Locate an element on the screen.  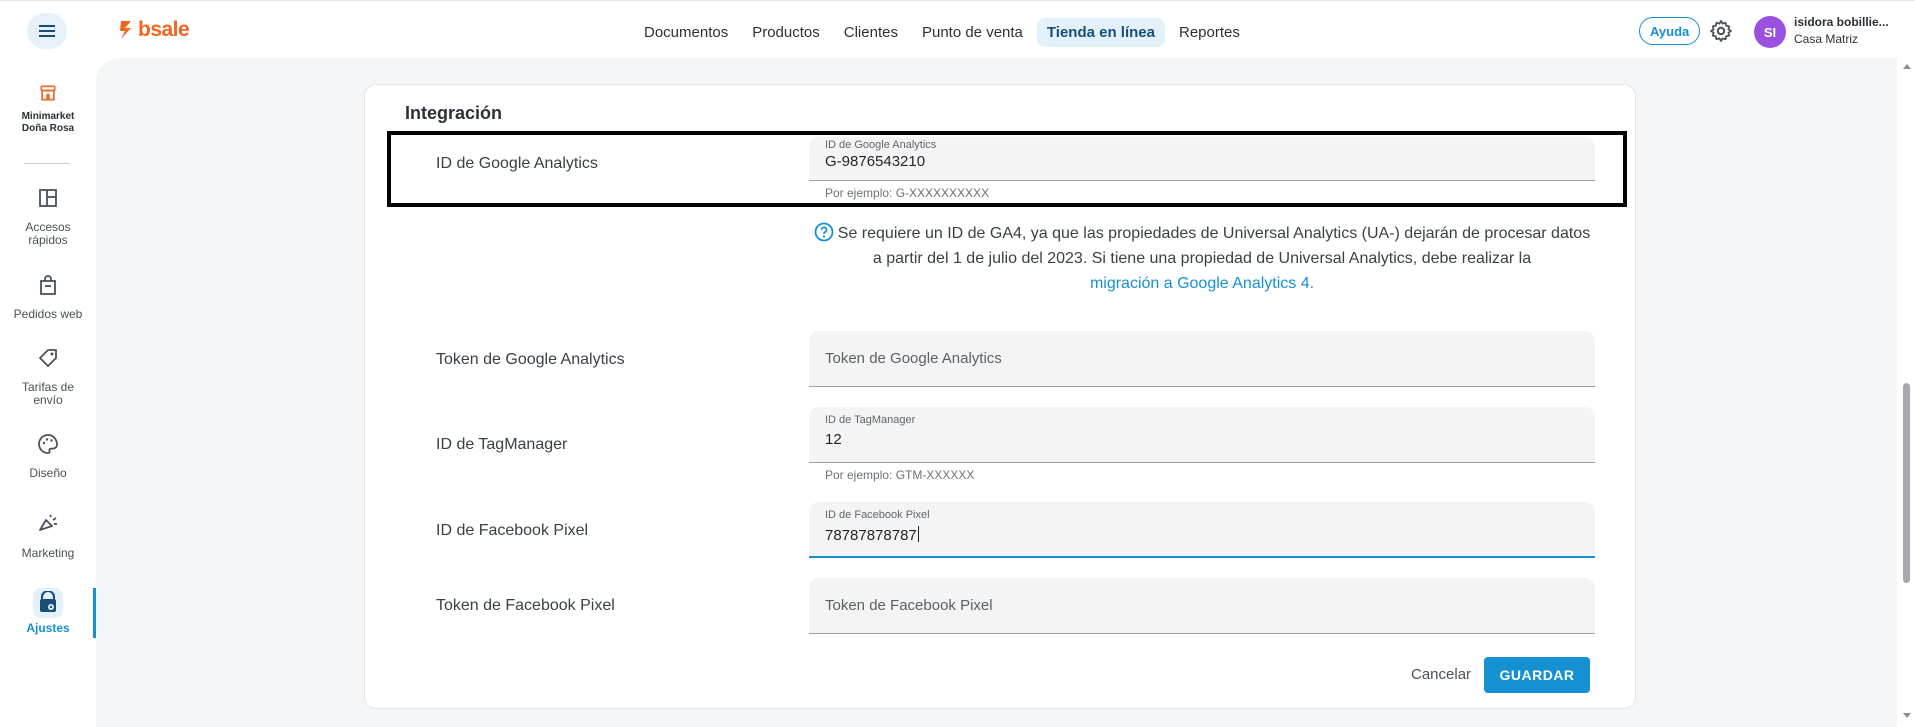
store-name-line1: Minimarket is located at coordinates (48, 116).